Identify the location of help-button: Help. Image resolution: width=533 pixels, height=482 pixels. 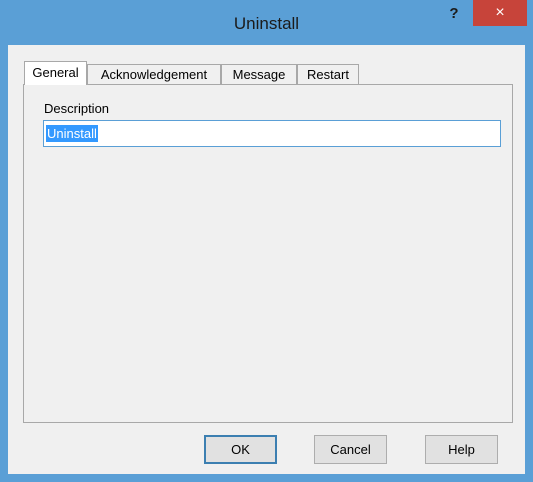
(461, 449).